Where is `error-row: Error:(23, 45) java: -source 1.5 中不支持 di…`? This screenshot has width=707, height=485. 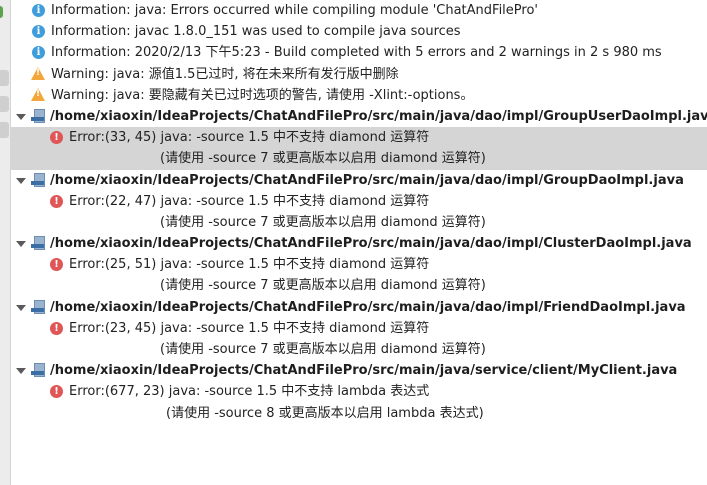
error-row: Error:(23, 45) java: -source 1.5 中不支持 di… is located at coordinates (358, 328).